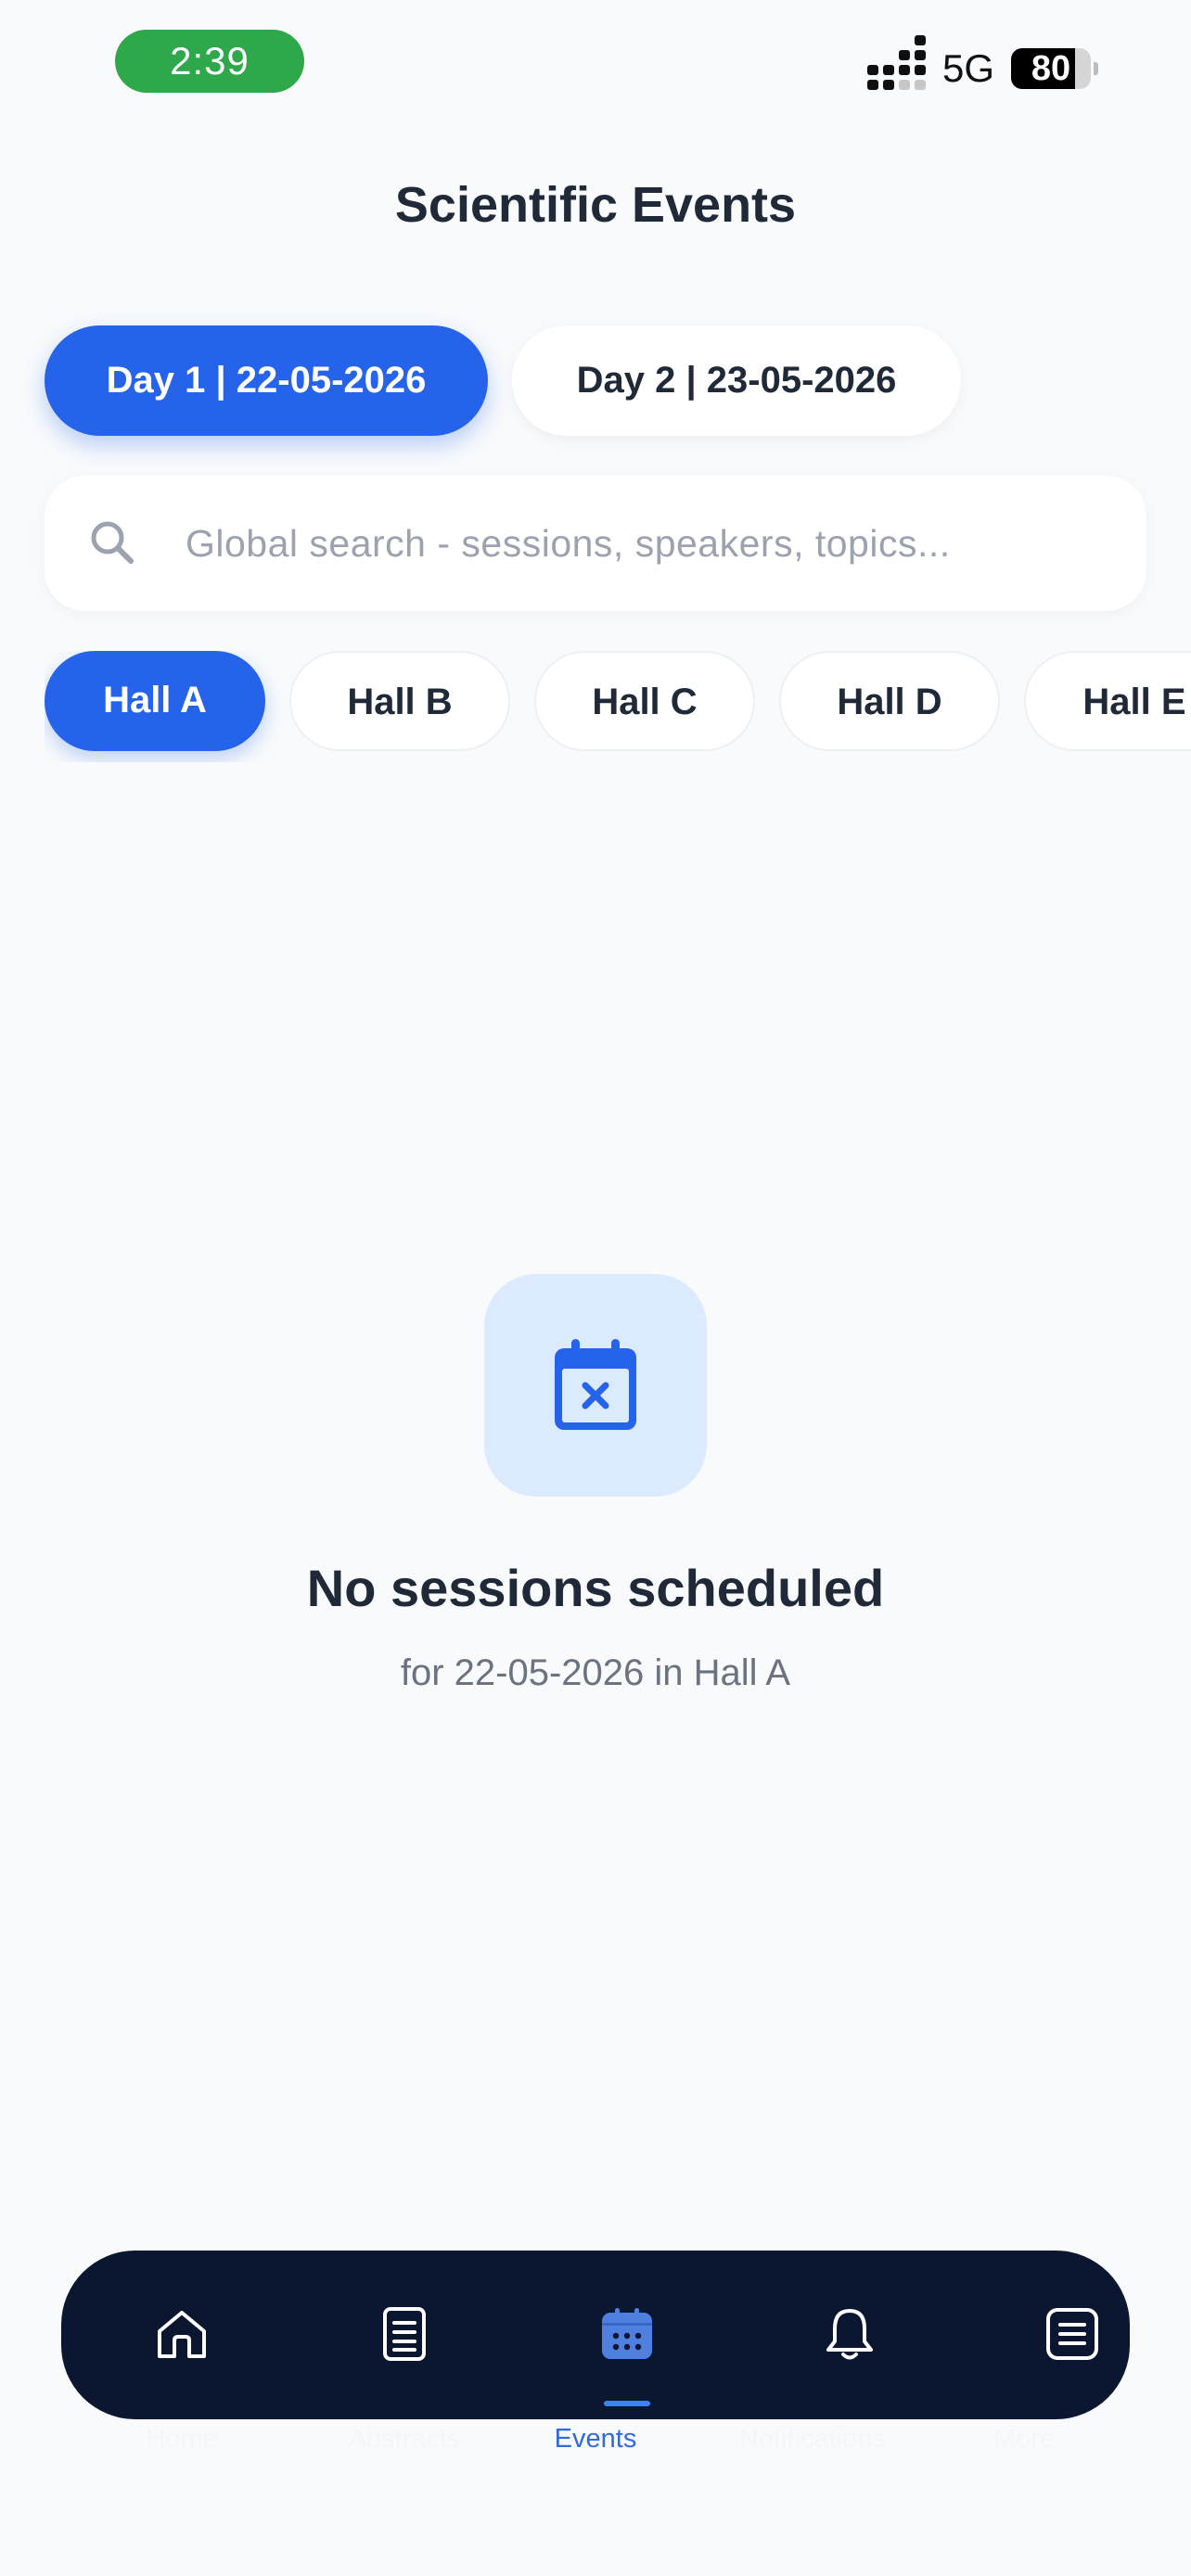 The width and height of the screenshot is (1191, 2576). I want to click on menu-list-icon, so click(1072, 2334).